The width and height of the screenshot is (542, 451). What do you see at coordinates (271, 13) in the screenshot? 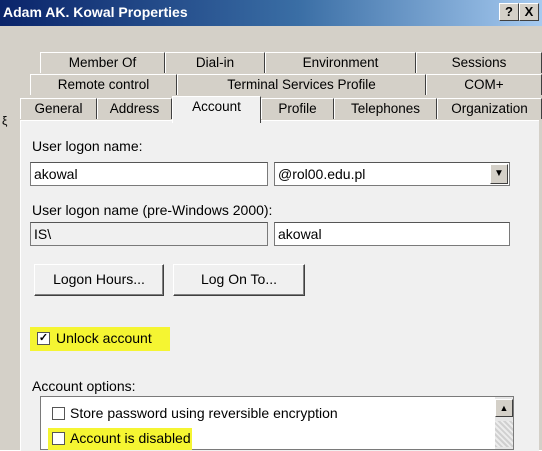
I see `title-bar: Adam AK. Kowal Properties ? X` at bounding box center [271, 13].